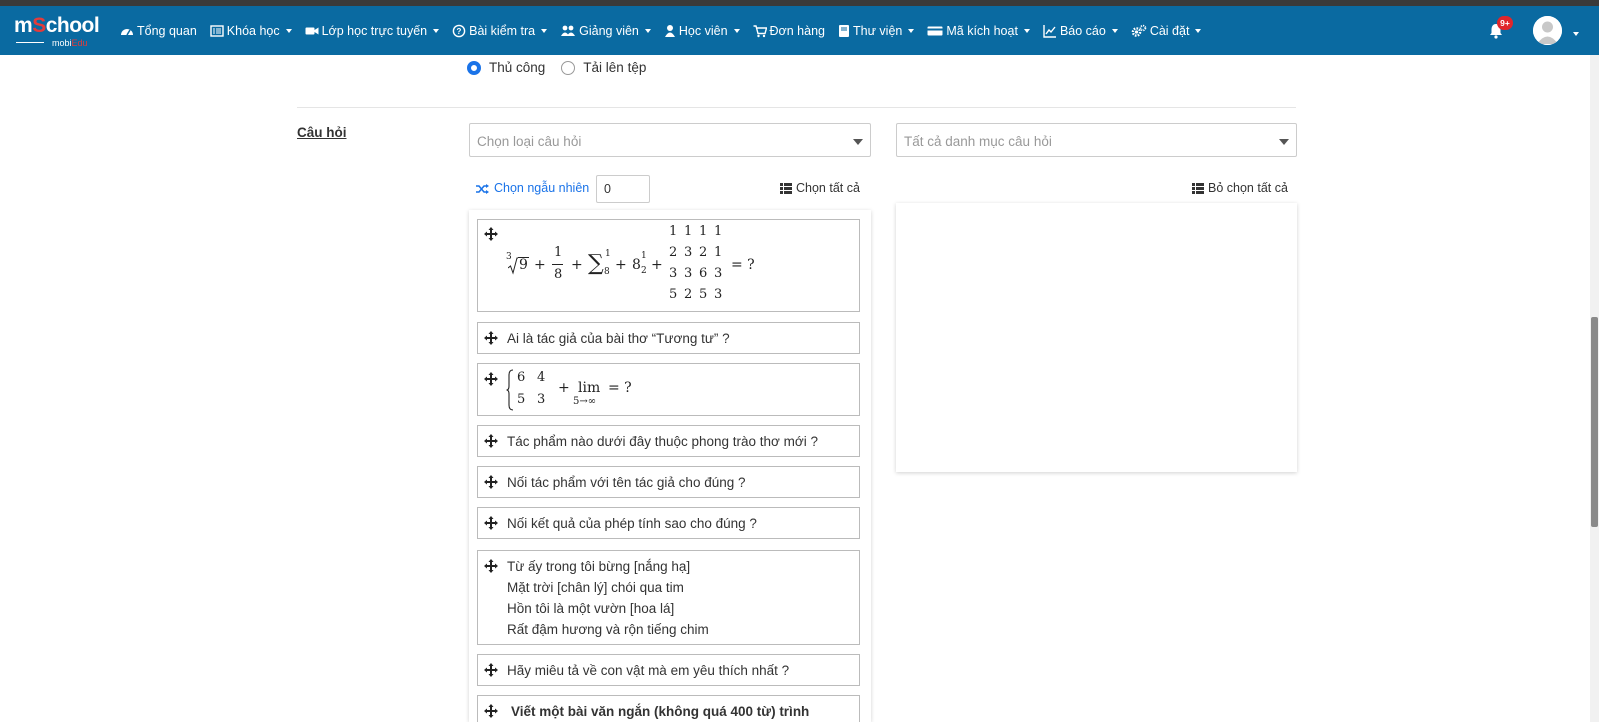 This screenshot has width=1599, height=722. What do you see at coordinates (636, 265) in the screenshot?
I see `math-base: 8` at bounding box center [636, 265].